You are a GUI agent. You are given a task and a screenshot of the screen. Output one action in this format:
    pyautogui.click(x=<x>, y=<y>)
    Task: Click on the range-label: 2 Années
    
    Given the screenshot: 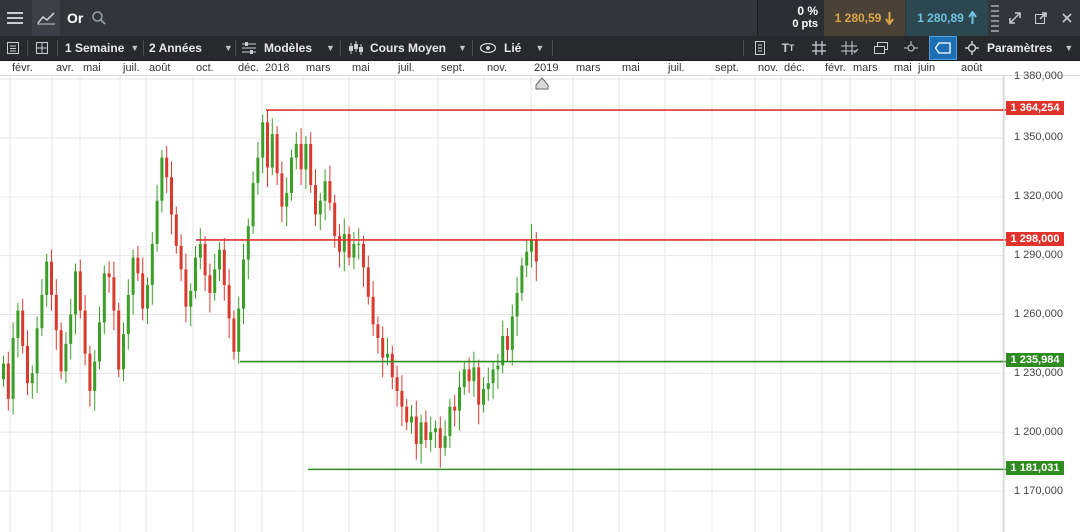 What is the action you would take?
    pyautogui.click(x=175, y=48)
    